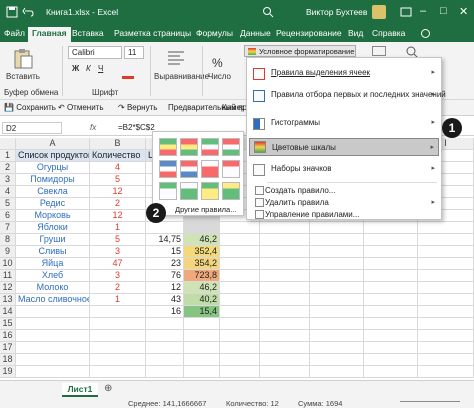 This screenshot has height=408, width=474. Describe the element at coordinates (118, 180) in the screenshot. I see `cell-b: 5` at that location.